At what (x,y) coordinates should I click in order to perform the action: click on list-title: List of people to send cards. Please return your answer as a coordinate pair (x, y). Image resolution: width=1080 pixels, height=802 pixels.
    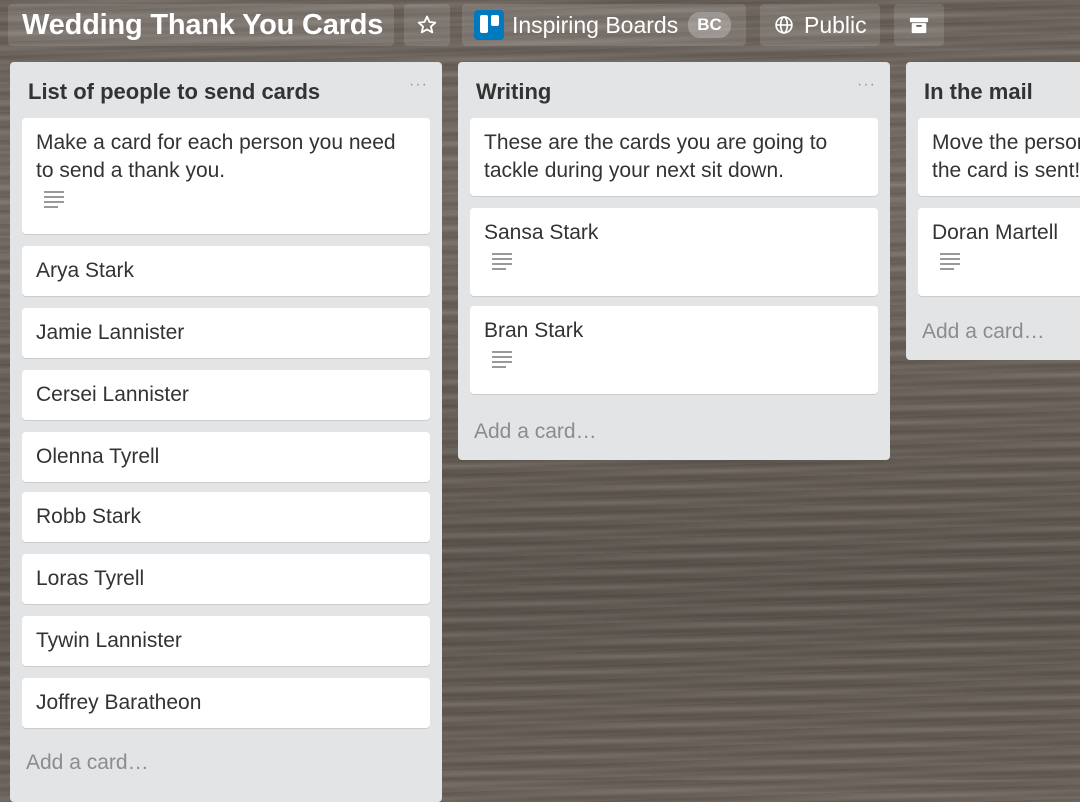
    Looking at the image, I should click on (174, 91).